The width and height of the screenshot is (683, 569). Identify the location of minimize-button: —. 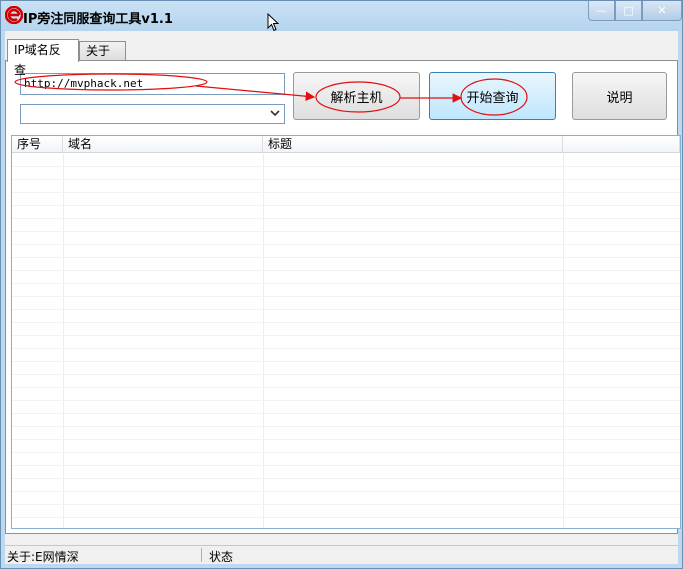
(601, 11).